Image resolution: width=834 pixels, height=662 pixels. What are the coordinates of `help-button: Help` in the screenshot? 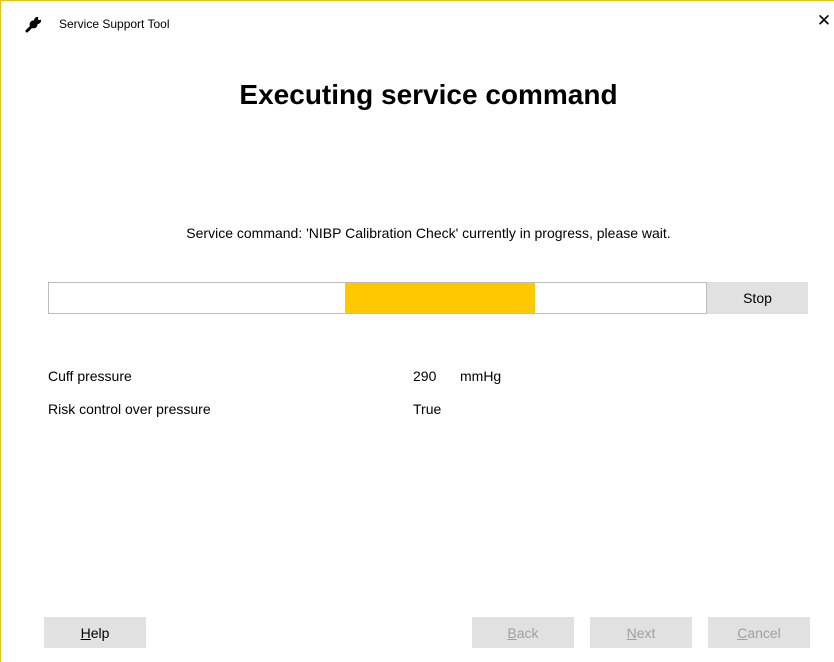 It's located at (95, 632).